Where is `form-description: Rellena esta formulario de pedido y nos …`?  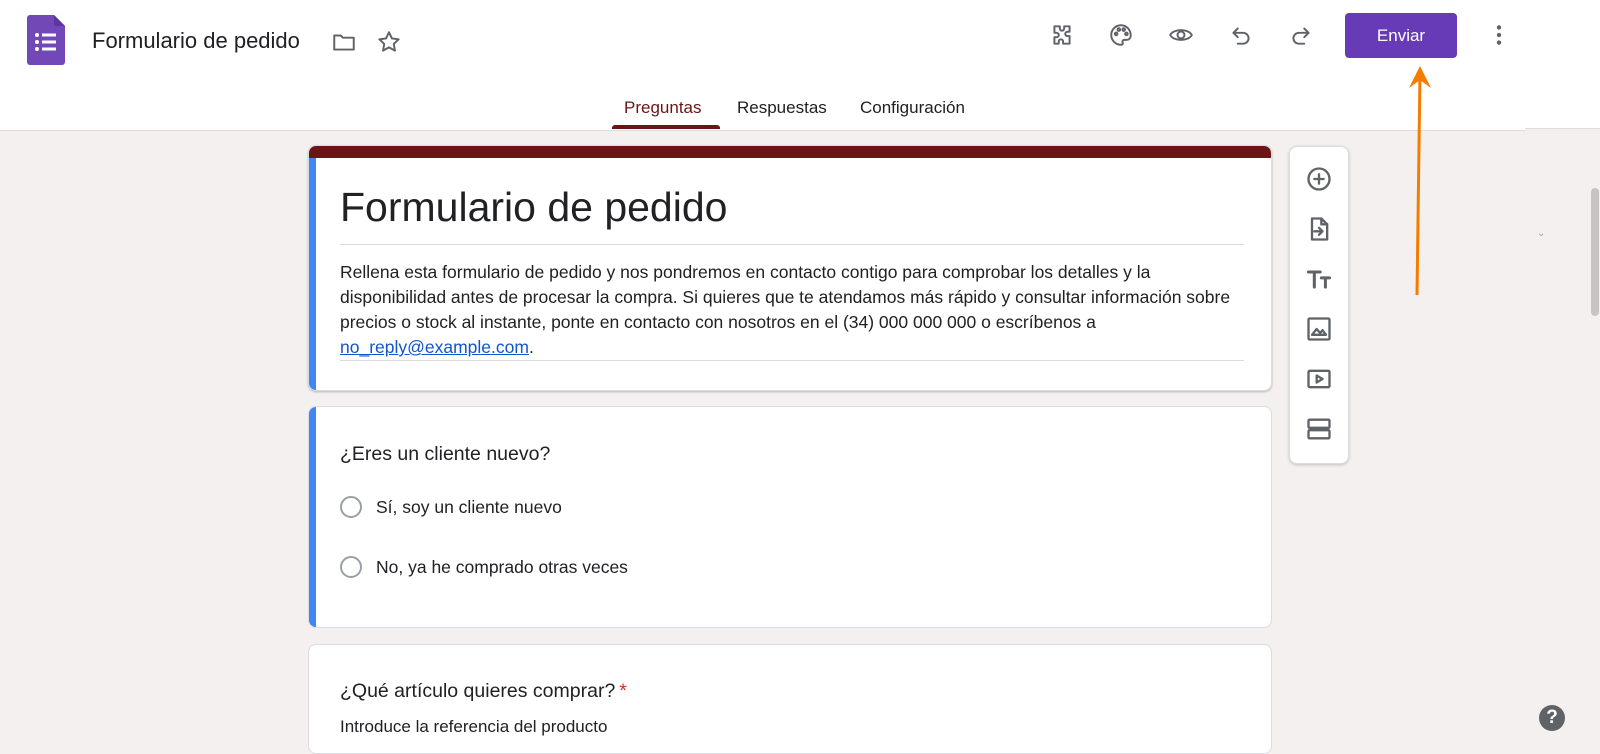
form-description: Rellena esta formulario de pedido y nos … is located at coordinates (792, 310).